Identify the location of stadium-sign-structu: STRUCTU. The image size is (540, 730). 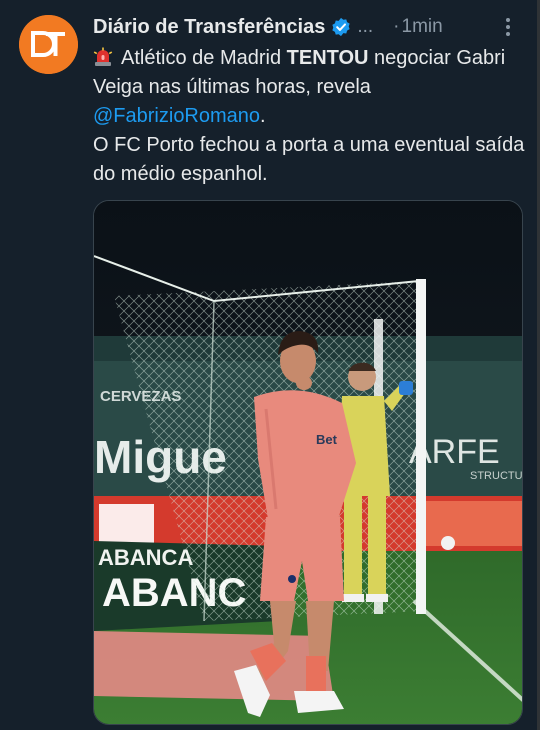
(496, 476).